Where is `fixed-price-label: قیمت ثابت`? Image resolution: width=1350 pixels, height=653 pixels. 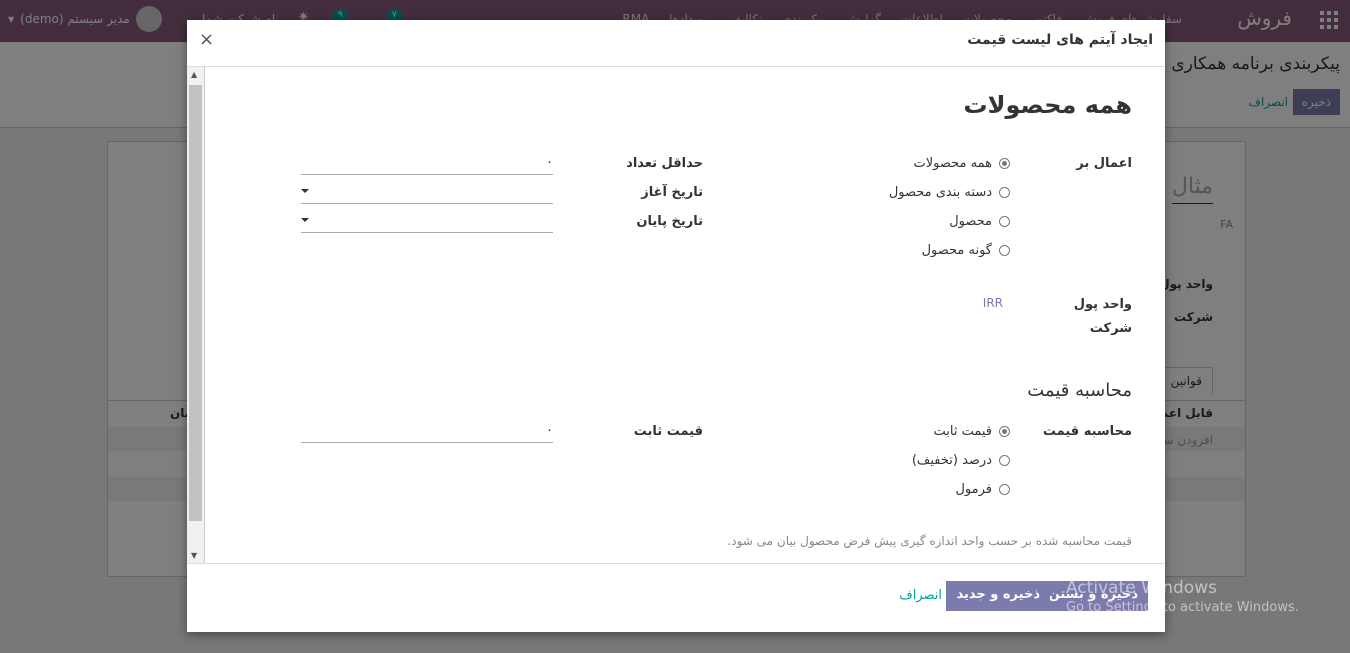 fixed-price-label: قیمت ثابت is located at coordinates (668, 431).